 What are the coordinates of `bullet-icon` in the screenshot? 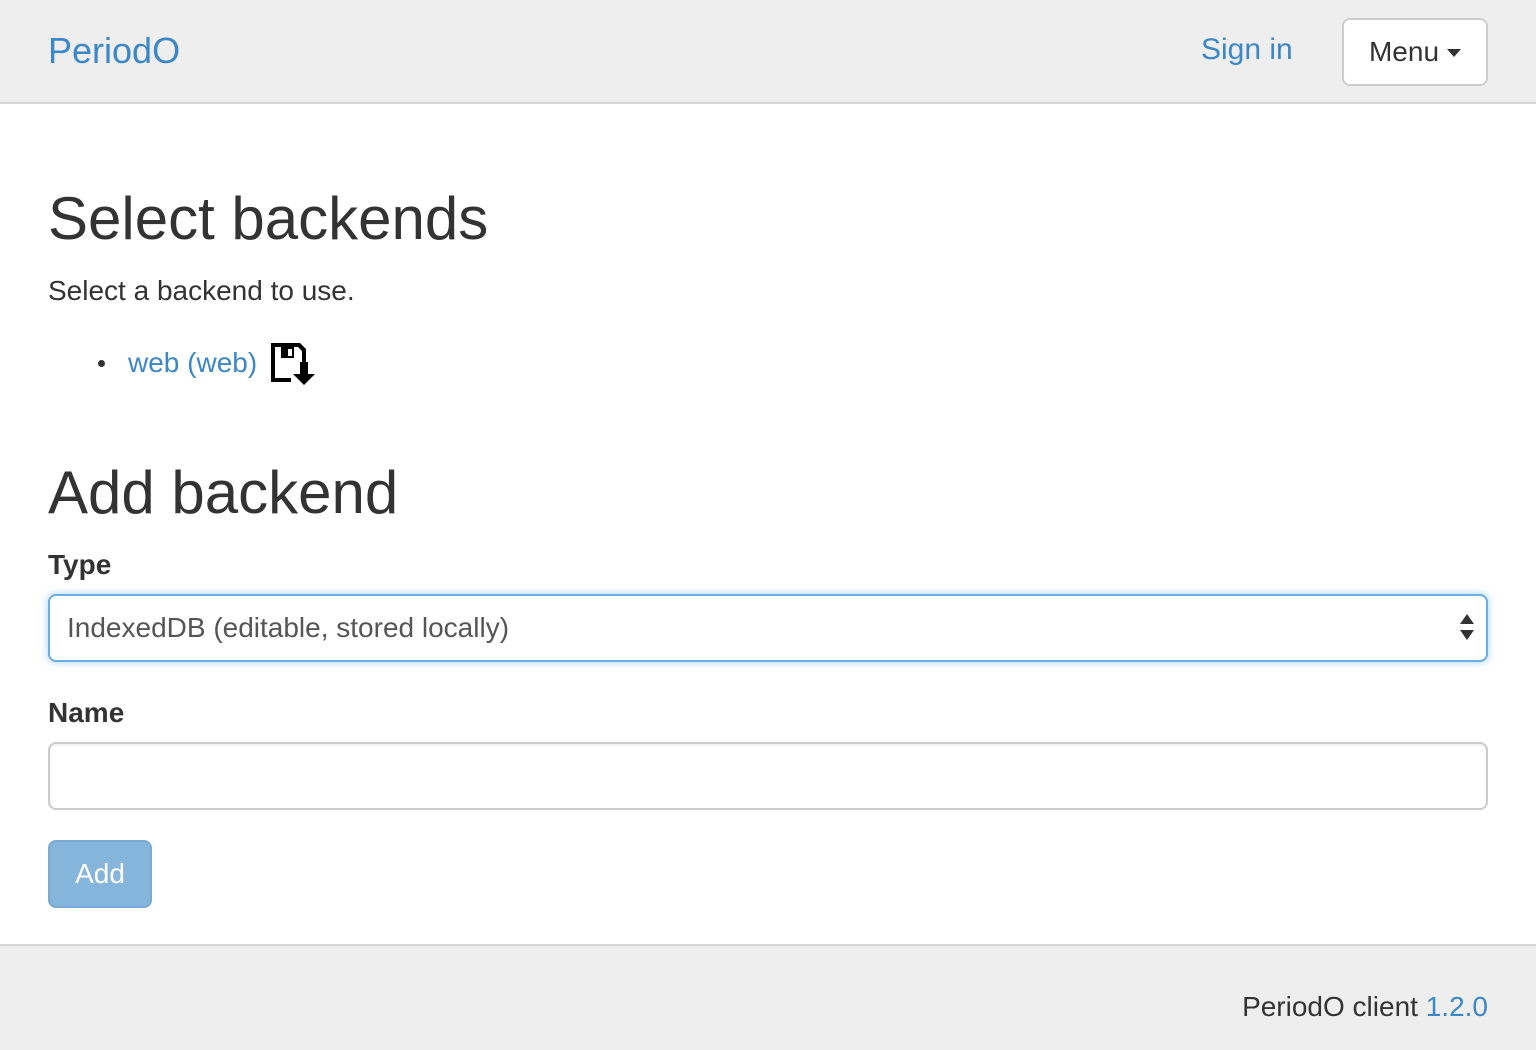 It's located at (101, 363).